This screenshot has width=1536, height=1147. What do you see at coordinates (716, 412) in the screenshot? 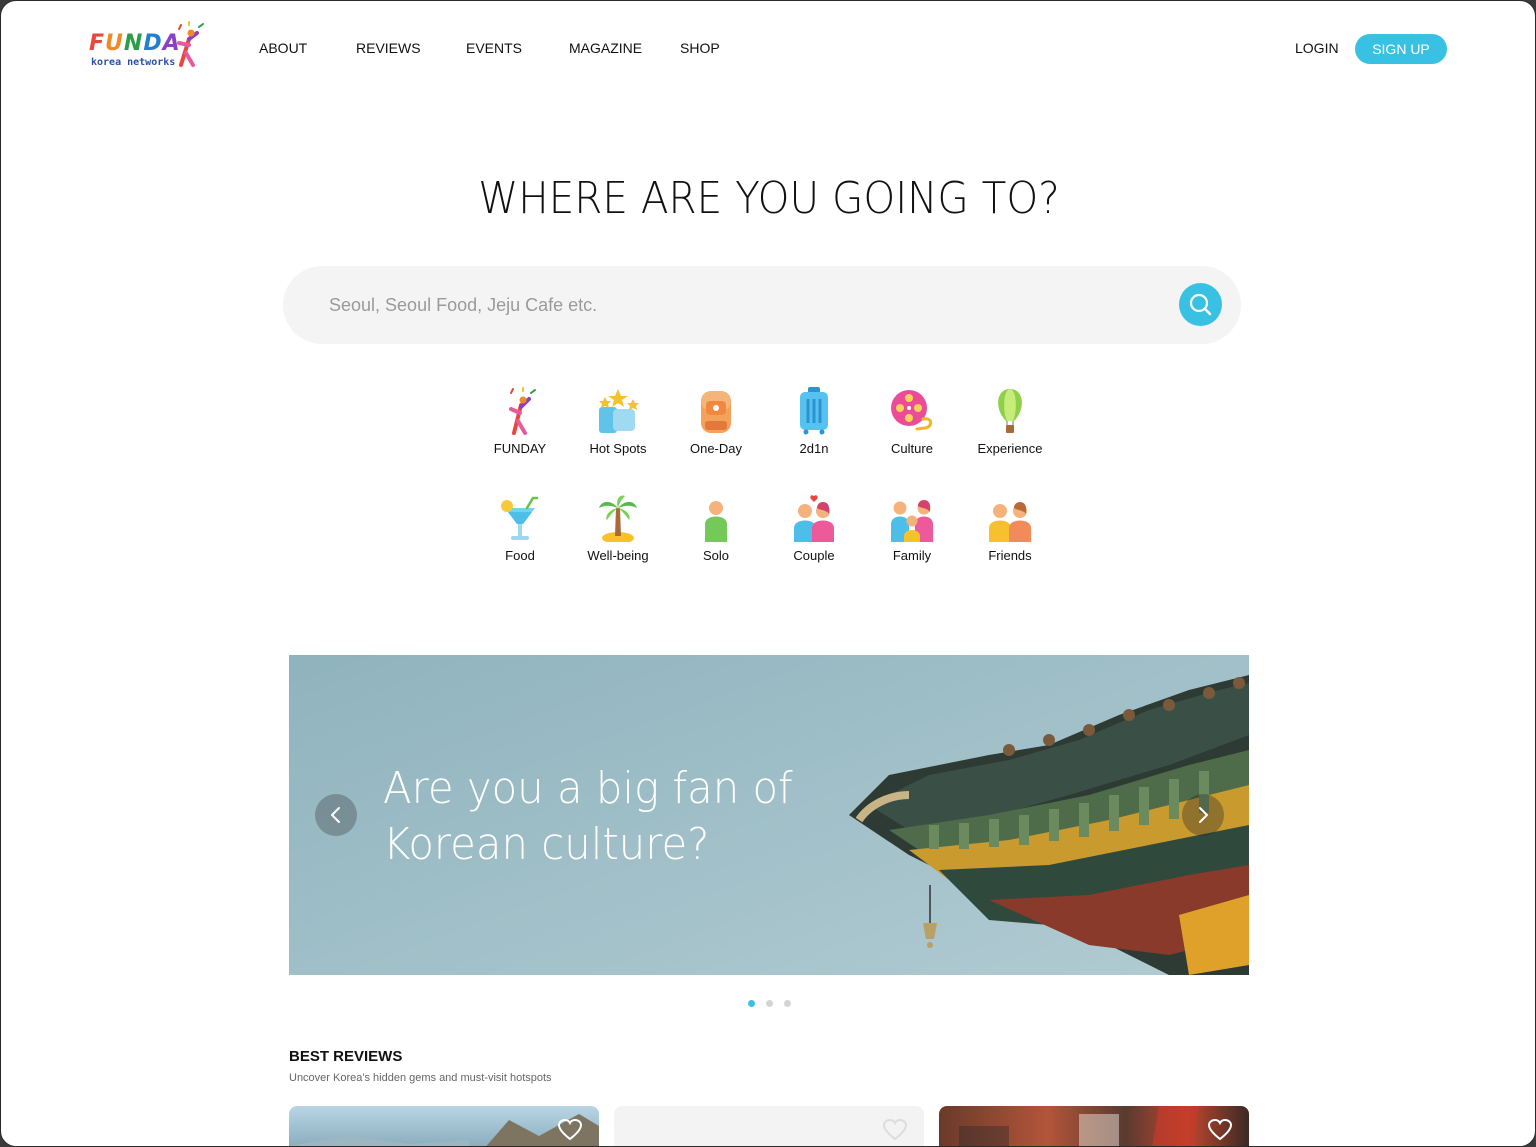
I see `backpack-icon` at bounding box center [716, 412].